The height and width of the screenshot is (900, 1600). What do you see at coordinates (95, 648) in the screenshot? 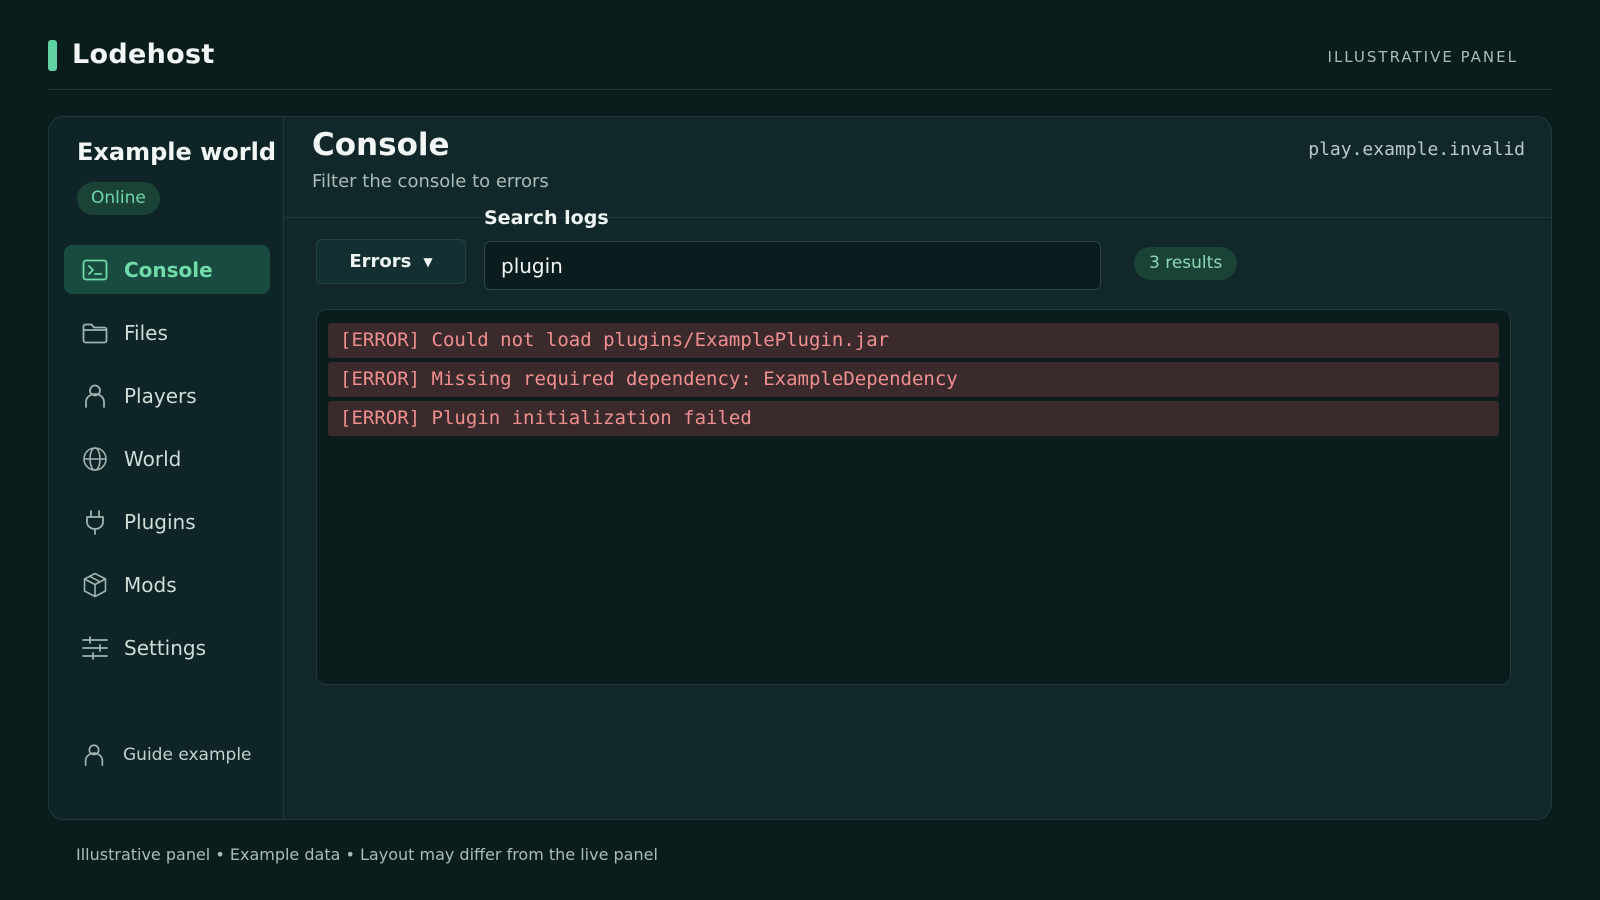
I see `sliders-icon` at bounding box center [95, 648].